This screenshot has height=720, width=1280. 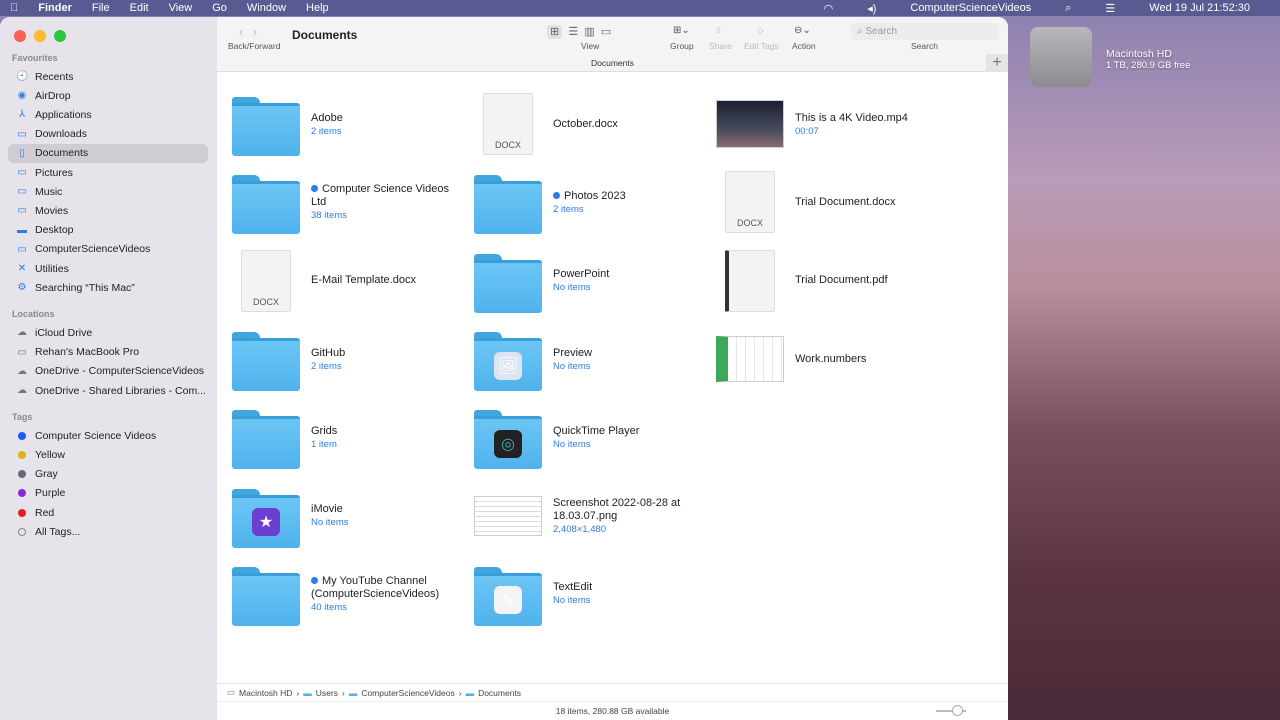 What do you see at coordinates (581, 274) in the screenshot?
I see `file-name: PowerPoint` at bounding box center [581, 274].